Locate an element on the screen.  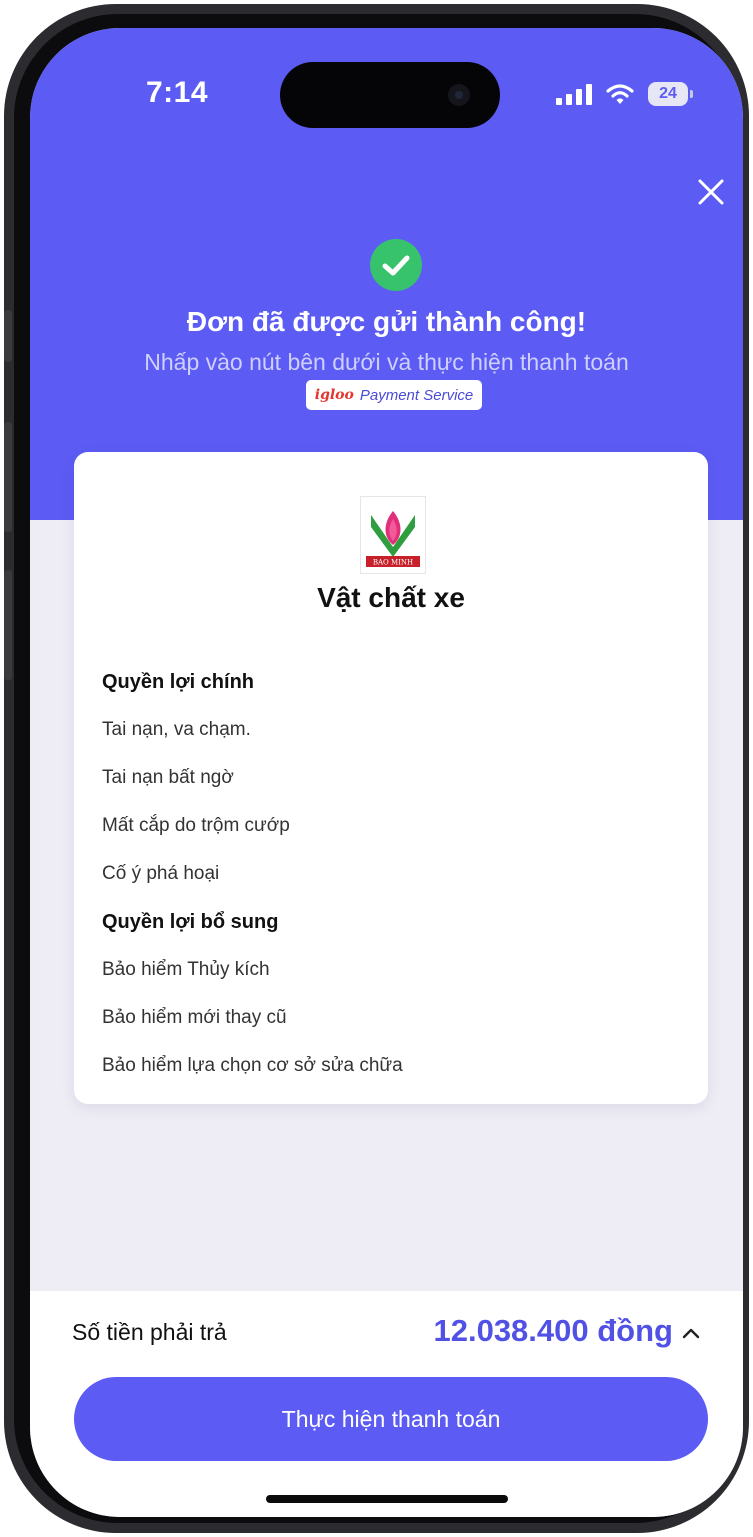
battery-icon: 24 is located at coordinates (670, 94).